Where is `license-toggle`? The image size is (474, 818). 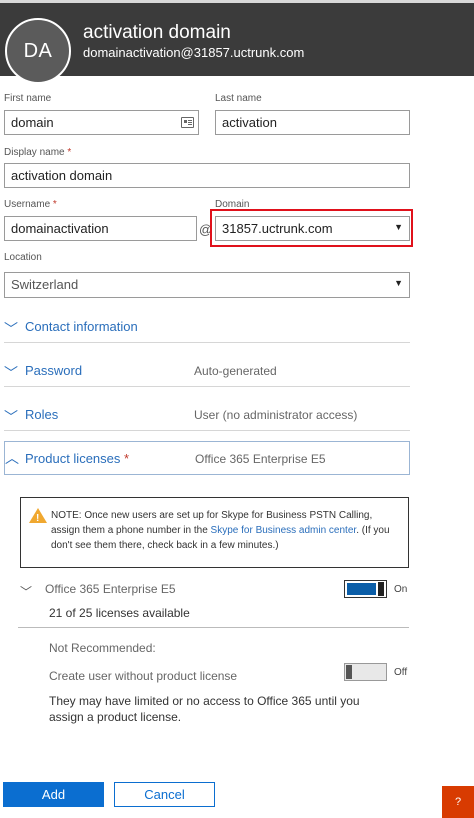 license-toggle is located at coordinates (365, 589).